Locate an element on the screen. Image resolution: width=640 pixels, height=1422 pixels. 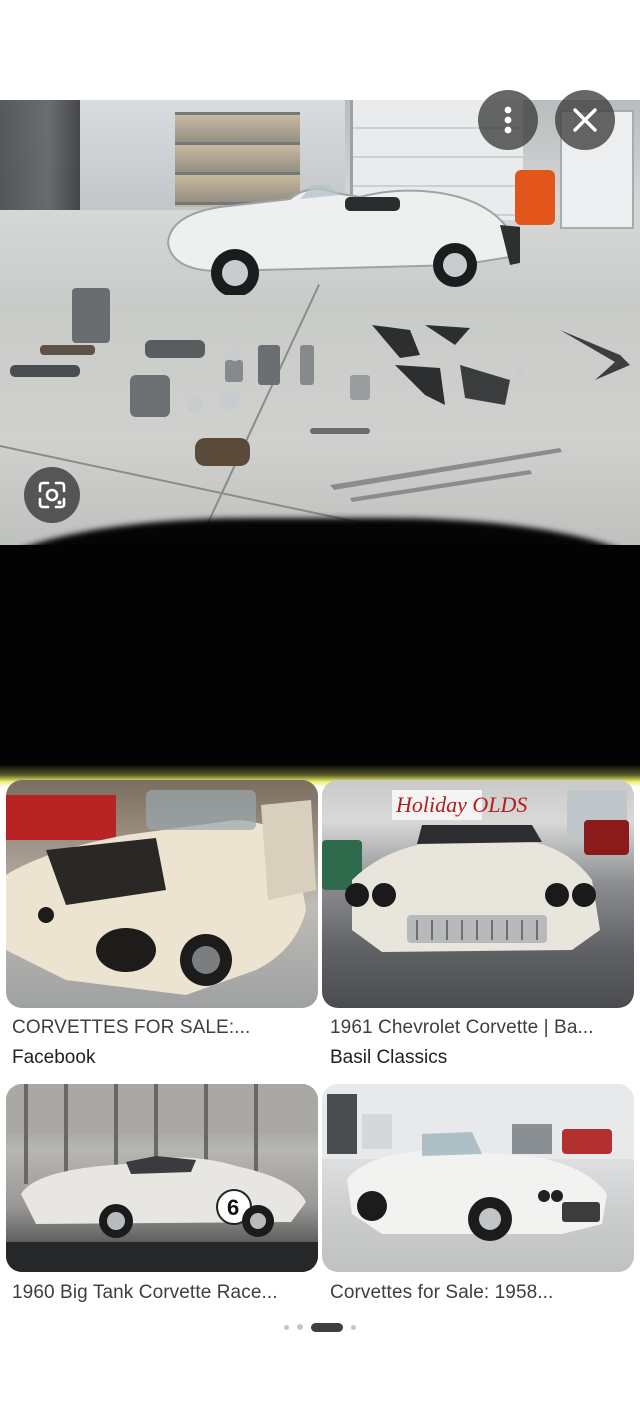
result-thumbnail: 6 is located at coordinates (162, 1178).